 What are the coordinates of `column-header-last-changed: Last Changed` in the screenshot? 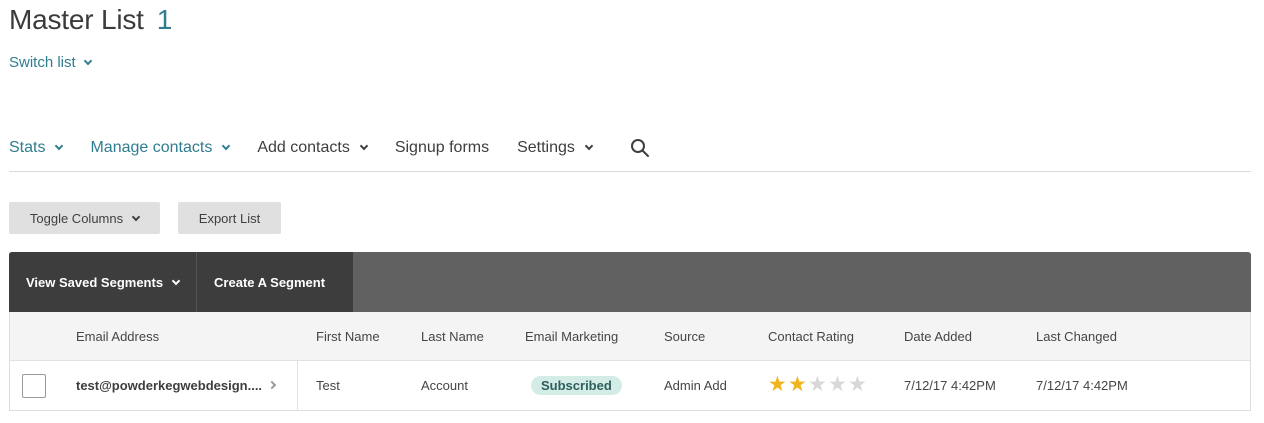 It's located at (1076, 336).